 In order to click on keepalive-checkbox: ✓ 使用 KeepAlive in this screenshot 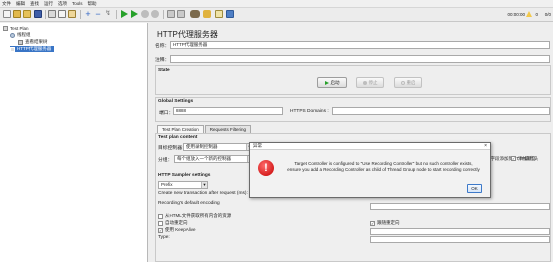, I will do `click(177, 230)`.